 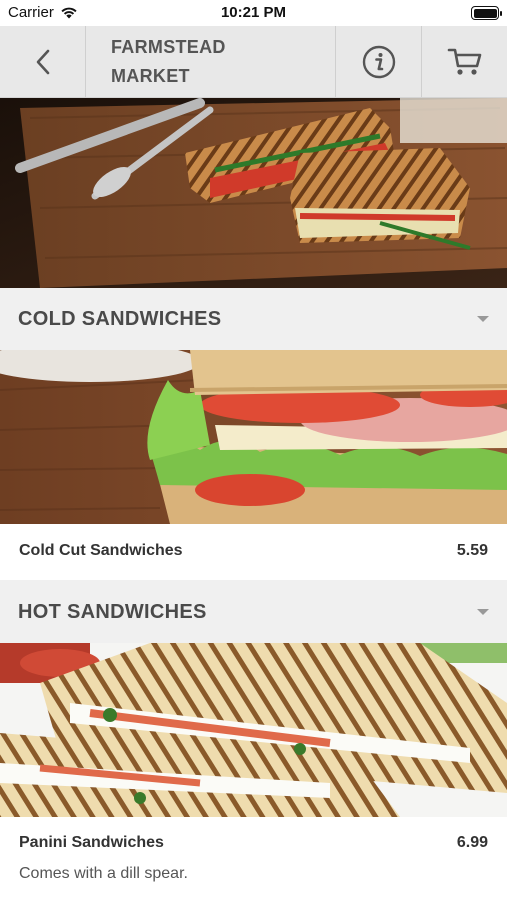 I want to click on cart-button, so click(x=464, y=61).